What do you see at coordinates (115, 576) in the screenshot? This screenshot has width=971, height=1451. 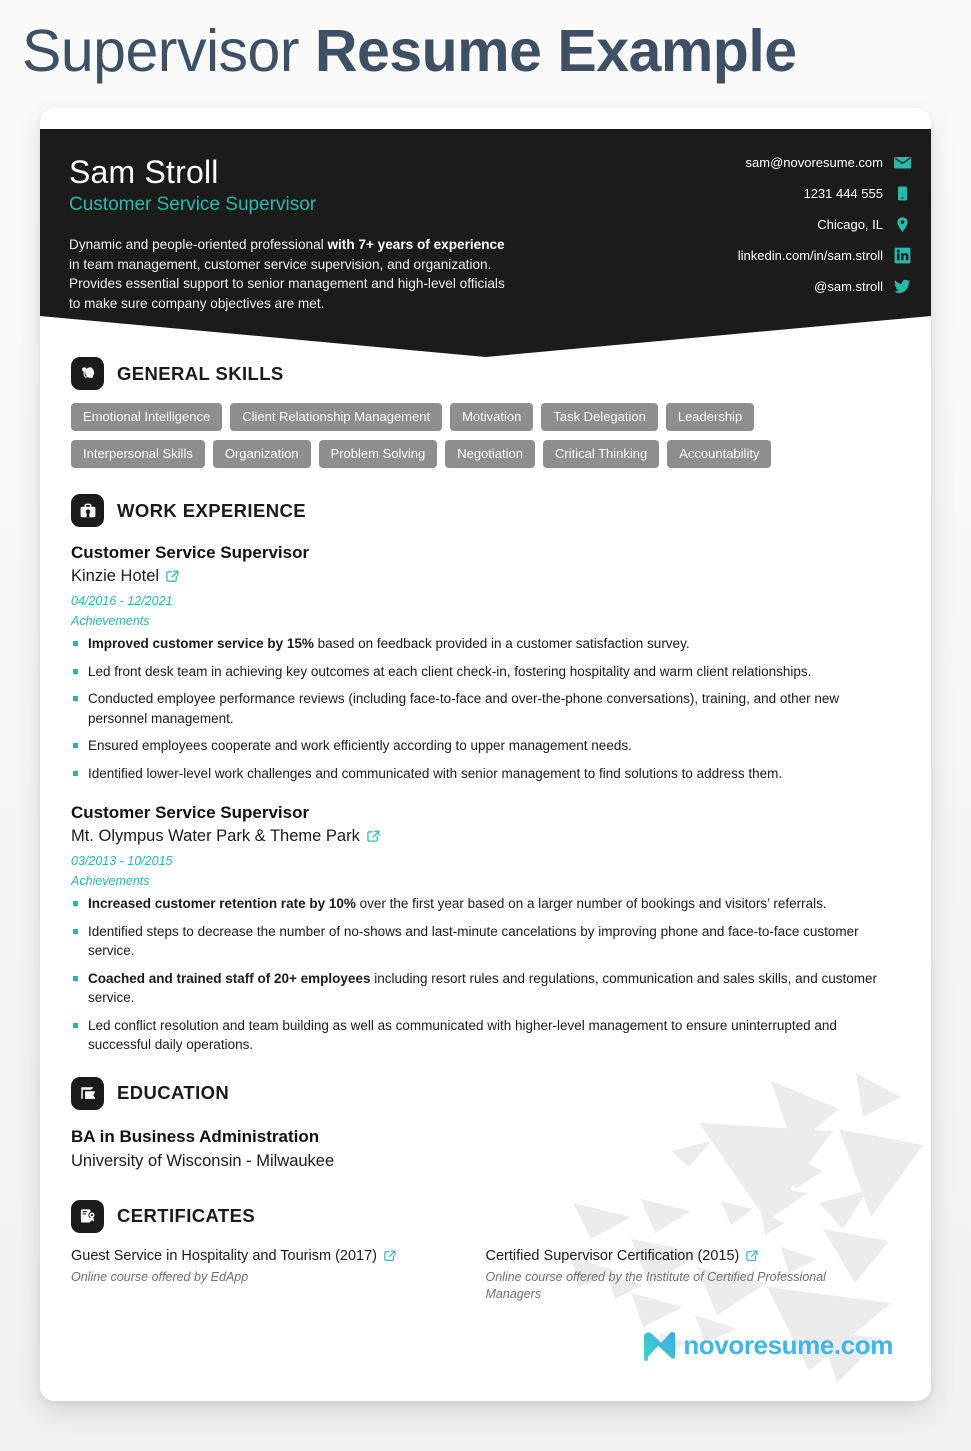 I see `job-company-name: Kinzie Hotel` at bounding box center [115, 576].